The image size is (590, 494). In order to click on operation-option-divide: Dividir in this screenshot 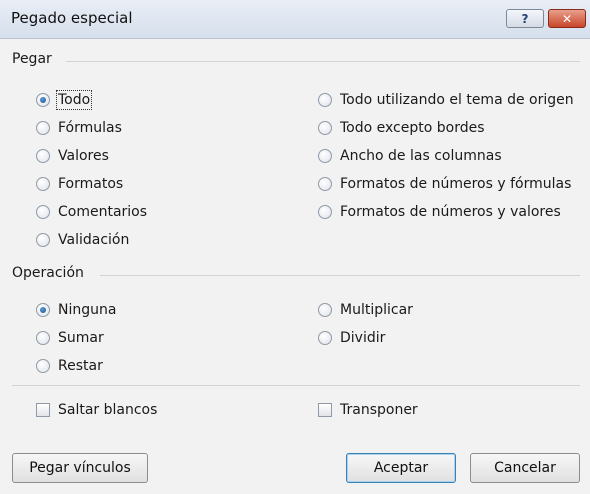, I will do `click(351, 338)`.